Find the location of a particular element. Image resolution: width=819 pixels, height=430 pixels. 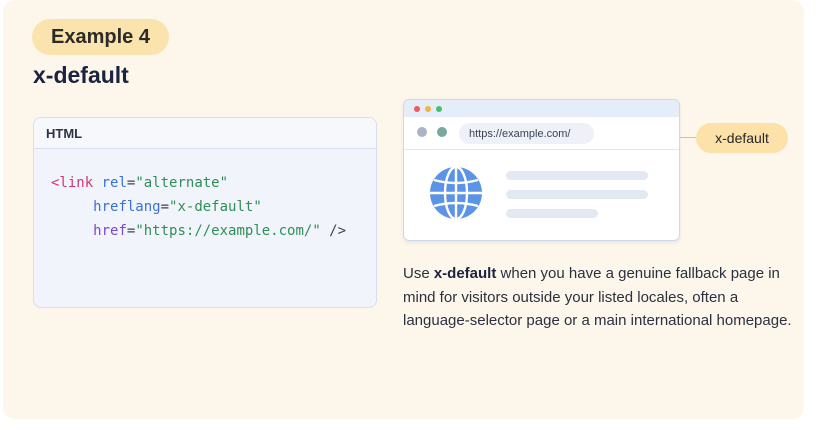

url-text: https://example.com/ is located at coordinates (520, 133).